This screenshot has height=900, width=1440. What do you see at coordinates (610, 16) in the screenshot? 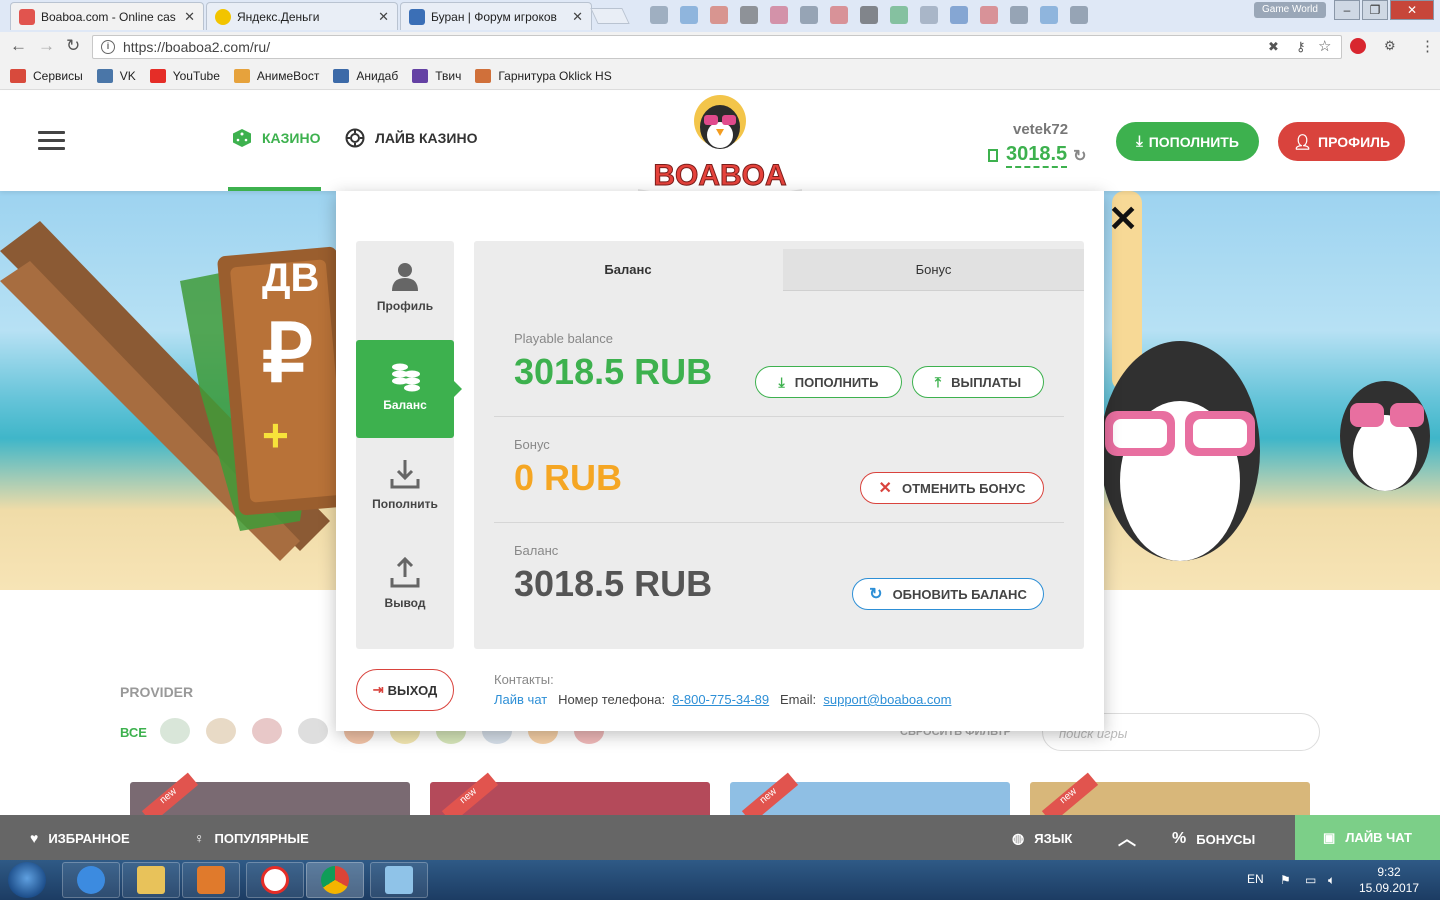
I see `new-tab-button` at bounding box center [610, 16].